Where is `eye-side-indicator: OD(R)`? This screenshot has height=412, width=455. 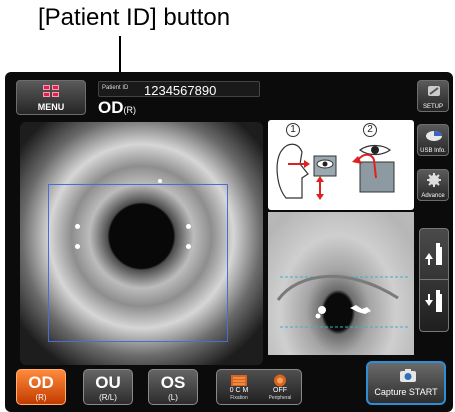 eye-side-indicator: OD(R) is located at coordinates (117, 108).